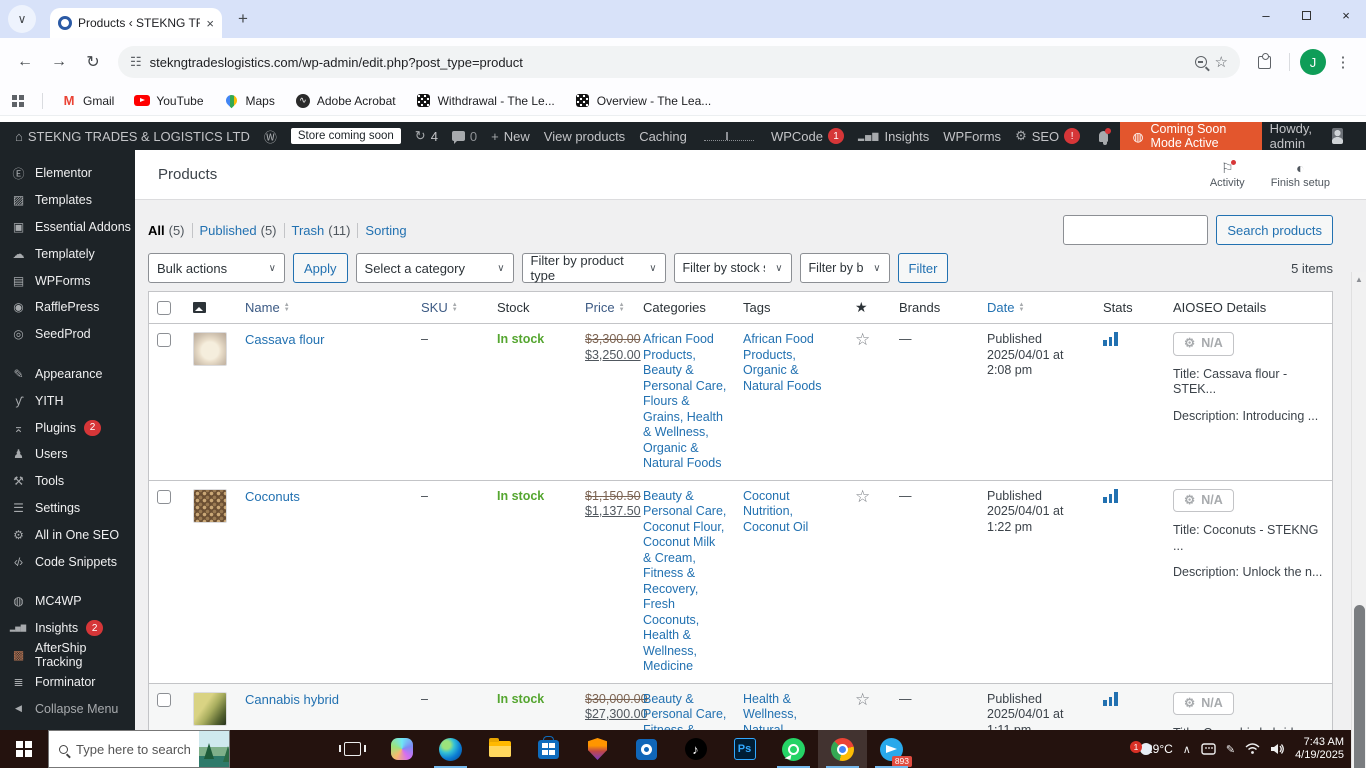  I want to click on apply-button: Apply, so click(320, 268).